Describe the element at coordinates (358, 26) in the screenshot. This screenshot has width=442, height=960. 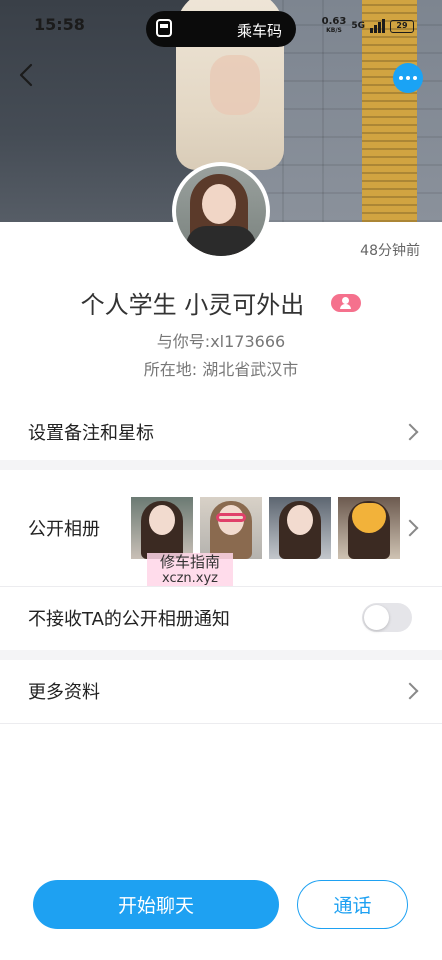
I see `signal-label: 5G` at that location.